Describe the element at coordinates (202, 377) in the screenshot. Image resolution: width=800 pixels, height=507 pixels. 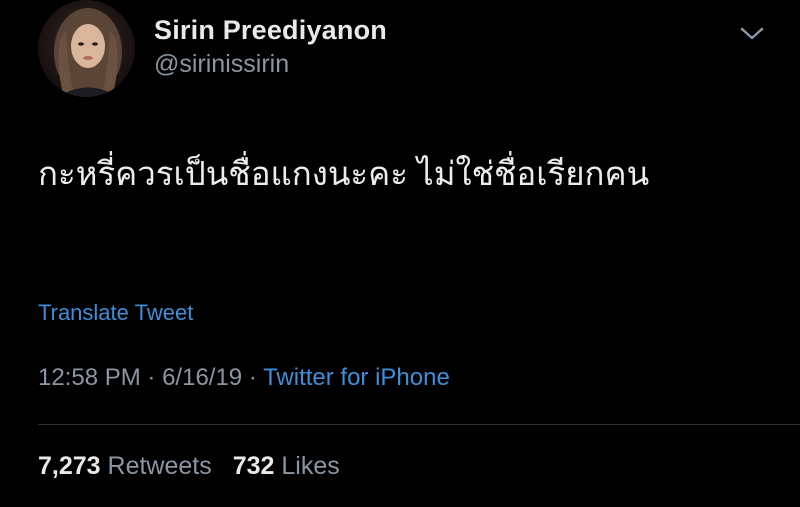
I see `tweet-date: 6/16/19` at that location.